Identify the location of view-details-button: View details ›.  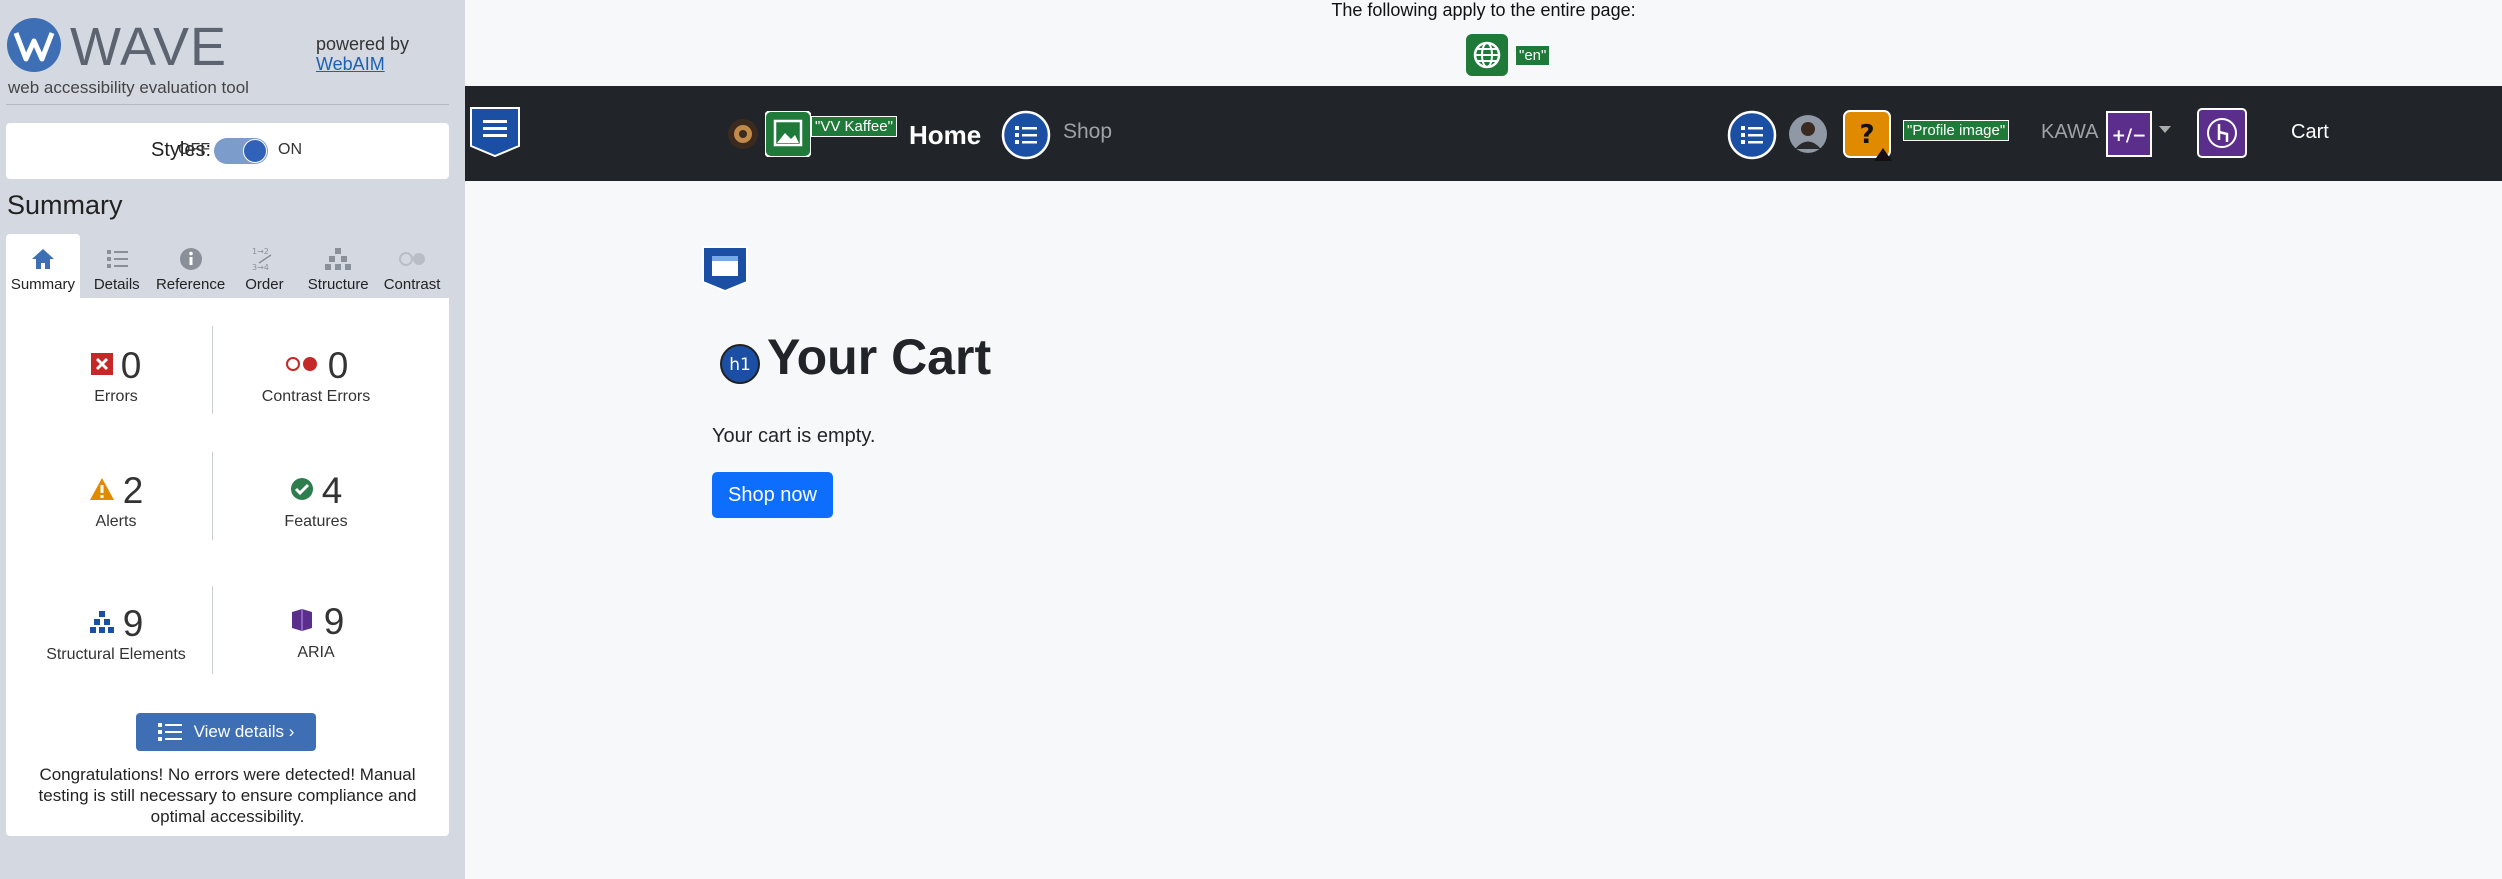
(226, 732).